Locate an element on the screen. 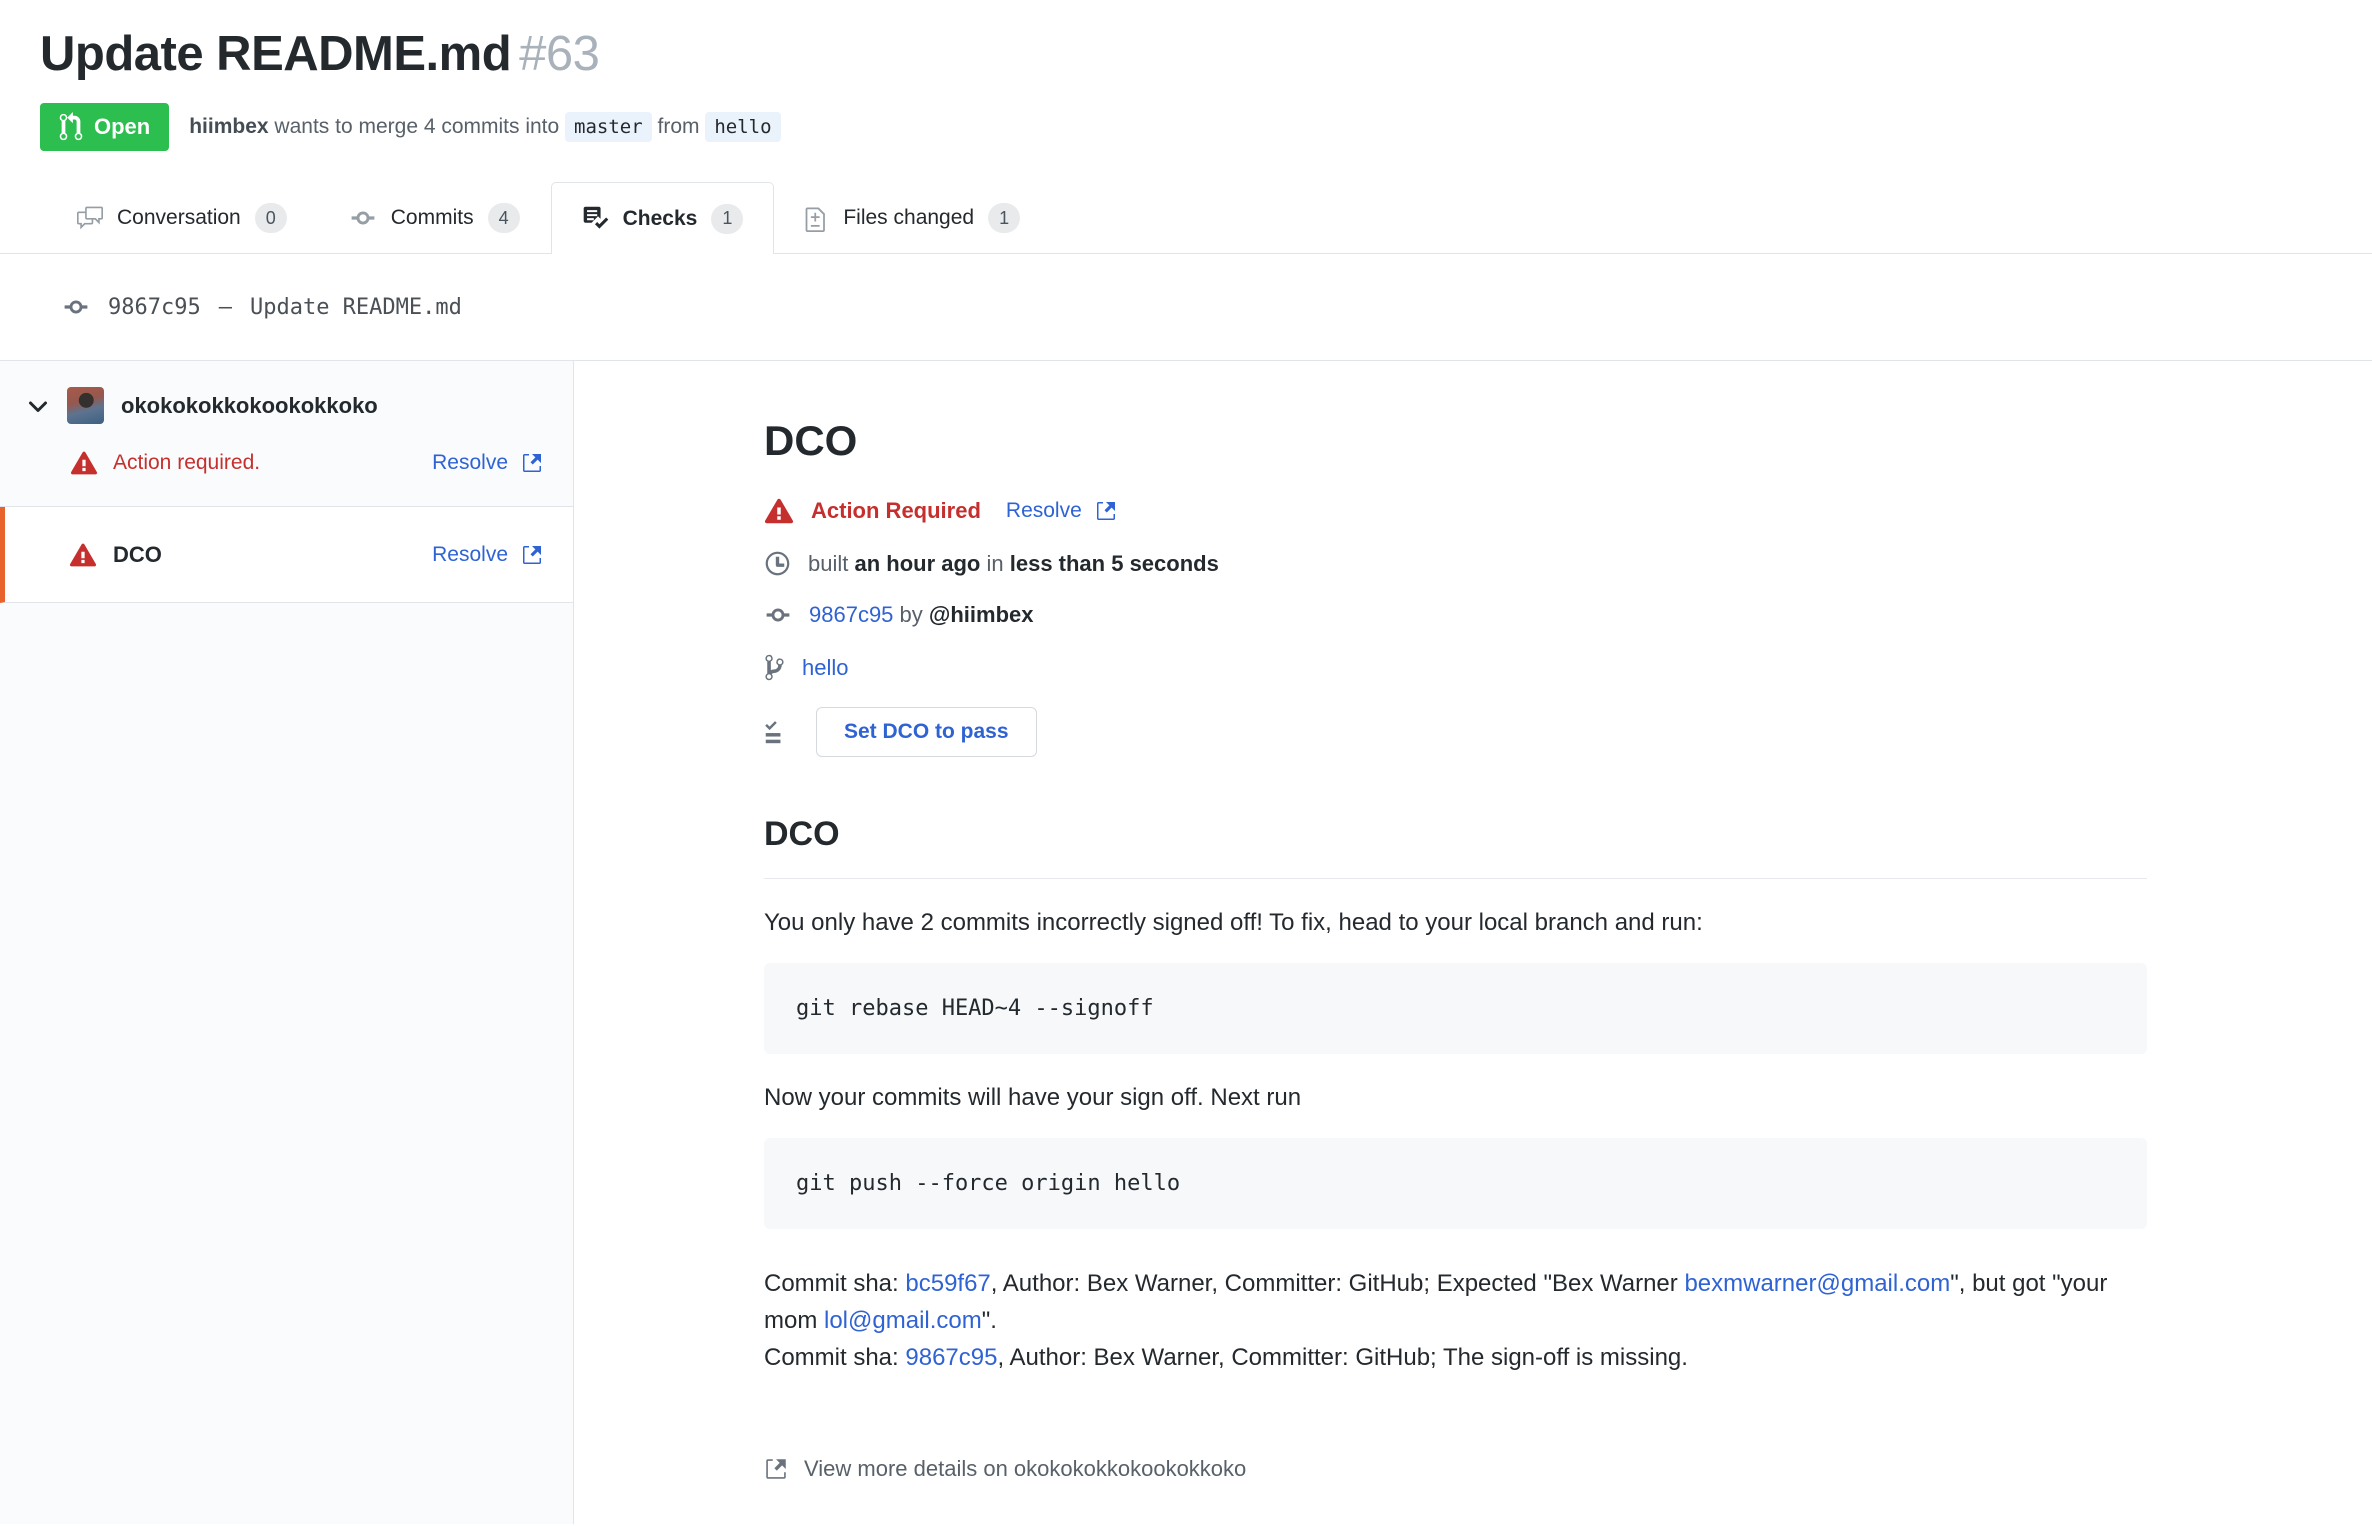  tab-label: Commits is located at coordinates (432, 217).